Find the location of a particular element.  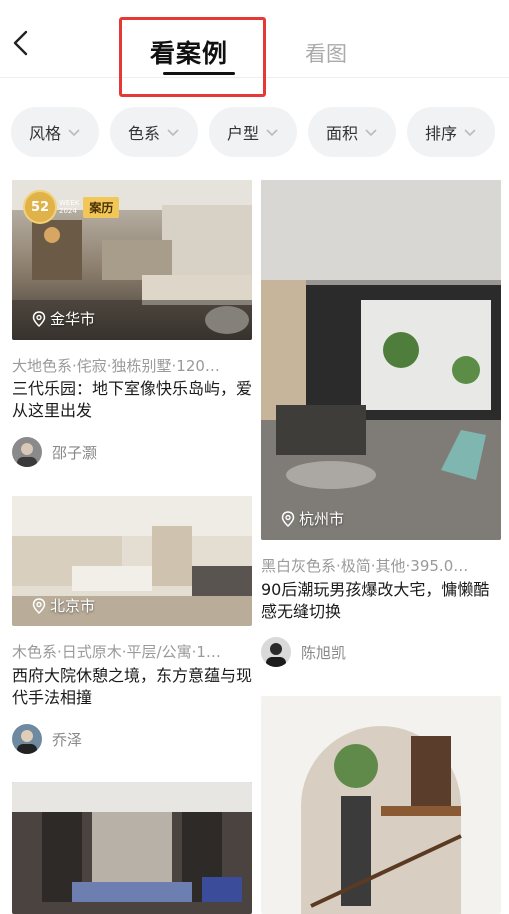

badge-number: 52 is located at coordinates (40, 207).